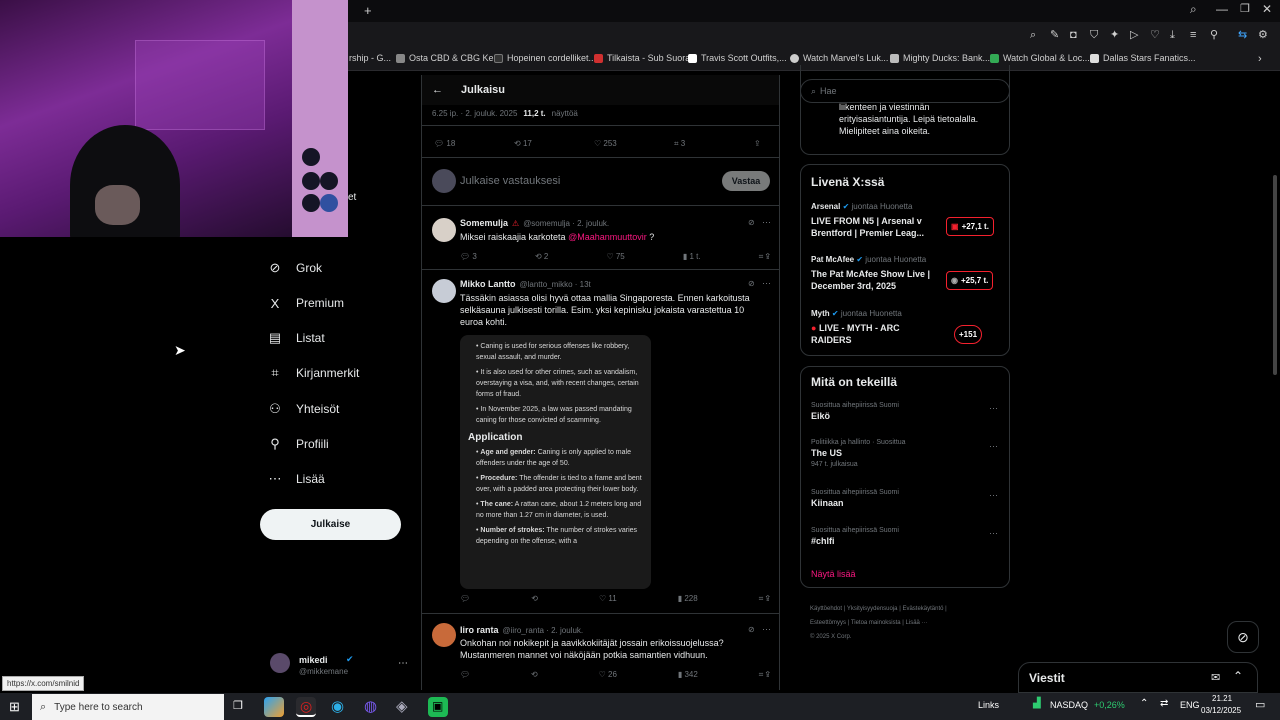 This screenshot has width=1280, height=720. What do you see at coordinates (615, 257) in the screenshot?
I see `like-action: ♡ 75` at bounding box center [615, 257].